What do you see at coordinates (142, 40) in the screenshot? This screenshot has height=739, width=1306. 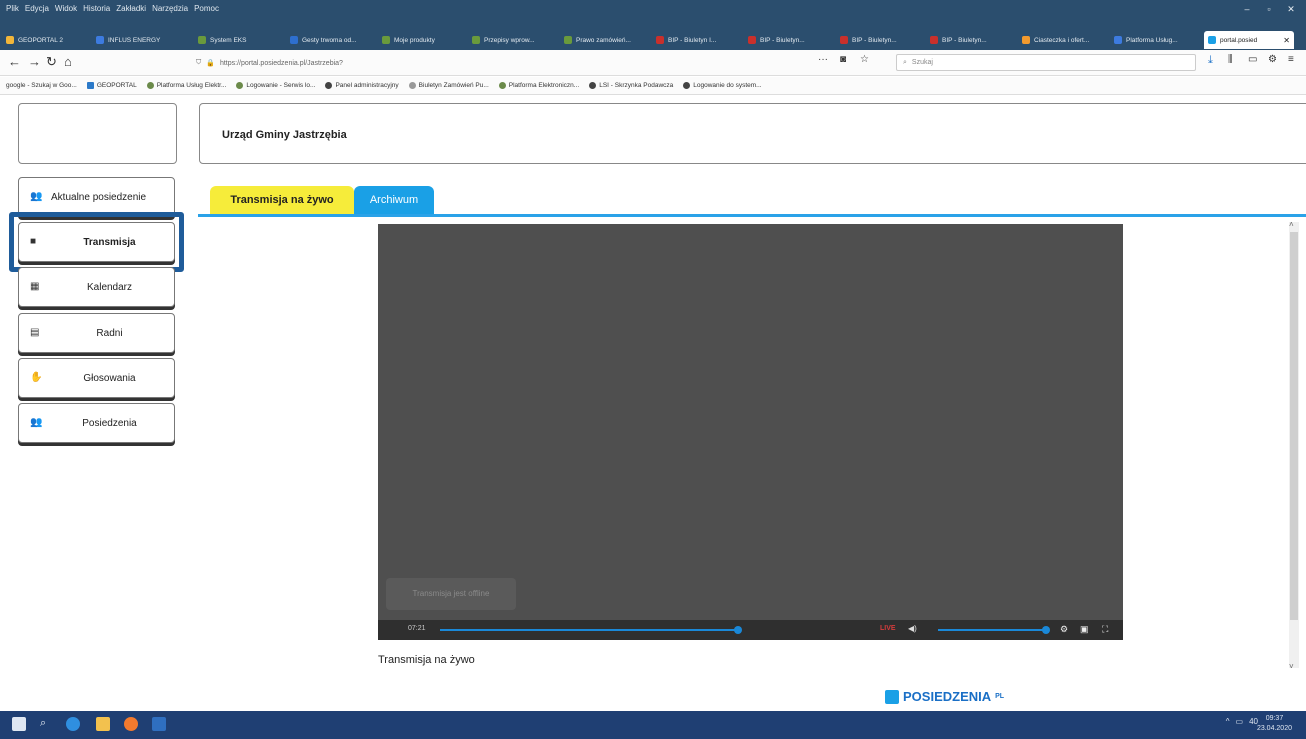 I see `browser-tab: INFLUS ENERGY` at bounding box center [142, 40].